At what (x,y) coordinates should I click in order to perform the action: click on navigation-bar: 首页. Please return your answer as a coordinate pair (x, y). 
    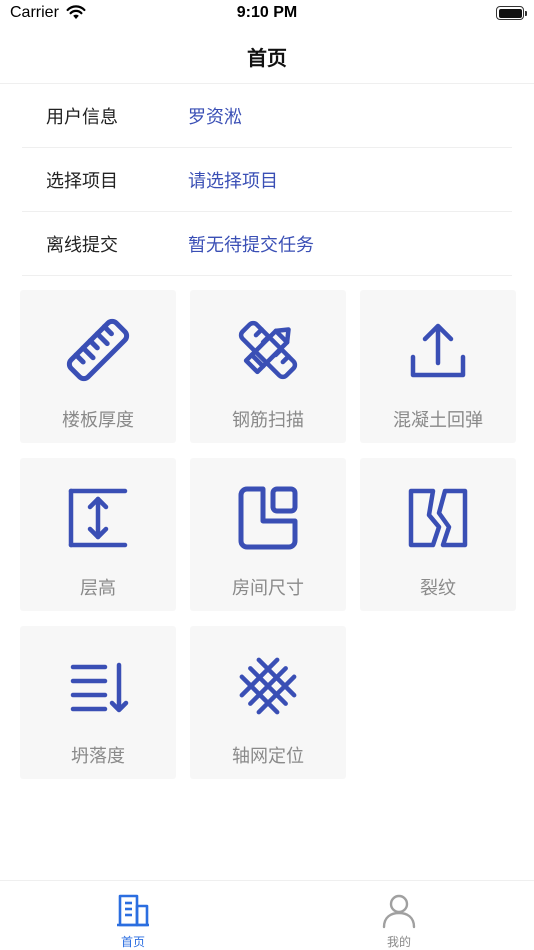
    Looking at the image, I should click on (267, 57).